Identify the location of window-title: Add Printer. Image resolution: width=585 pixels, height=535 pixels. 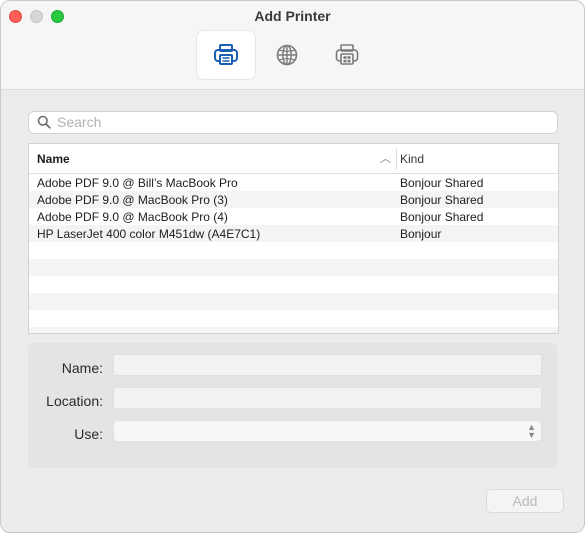
(292, 16).